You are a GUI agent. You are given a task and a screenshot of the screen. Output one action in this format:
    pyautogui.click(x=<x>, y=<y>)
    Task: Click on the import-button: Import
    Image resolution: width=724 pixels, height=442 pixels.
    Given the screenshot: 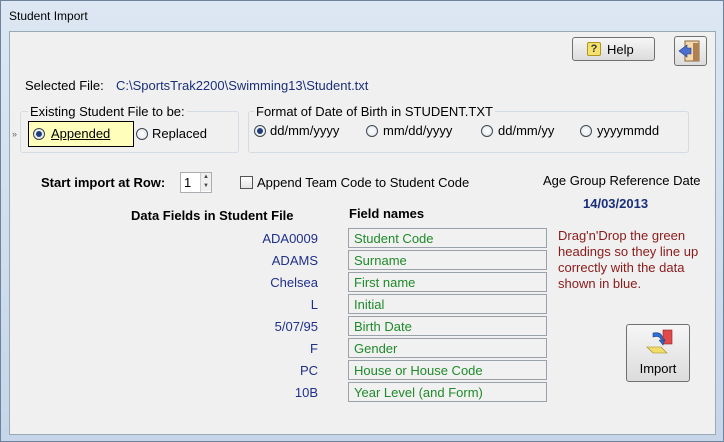 What is the action you would take?
    pyautogui.click(x=658, y=353)
    